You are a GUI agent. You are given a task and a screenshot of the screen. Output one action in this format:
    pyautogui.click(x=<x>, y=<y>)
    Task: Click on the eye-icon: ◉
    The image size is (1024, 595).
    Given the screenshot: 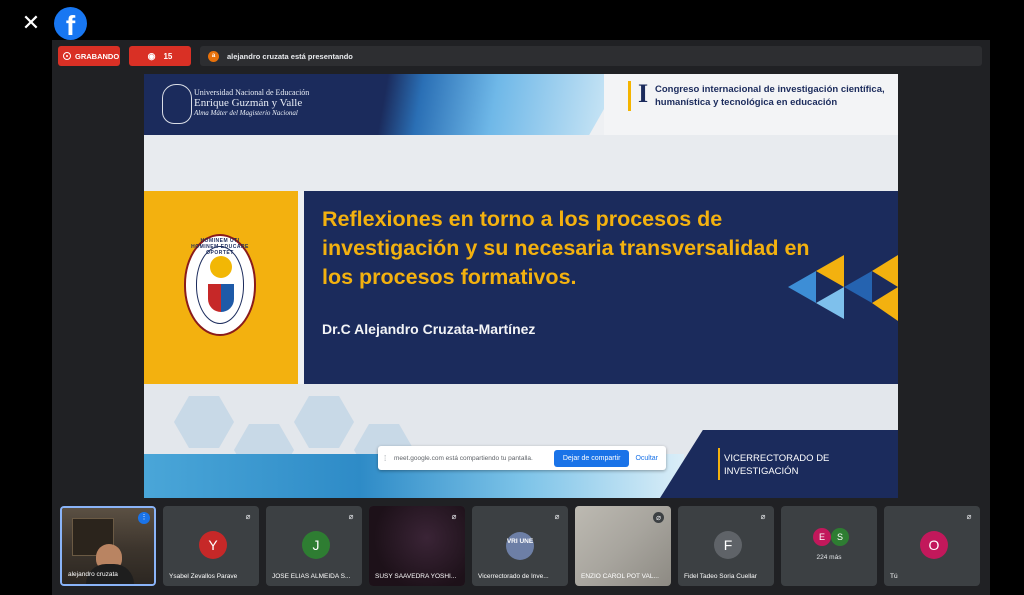 What is the action you would take?
    pyautogui.click(x=151, y=55)
    